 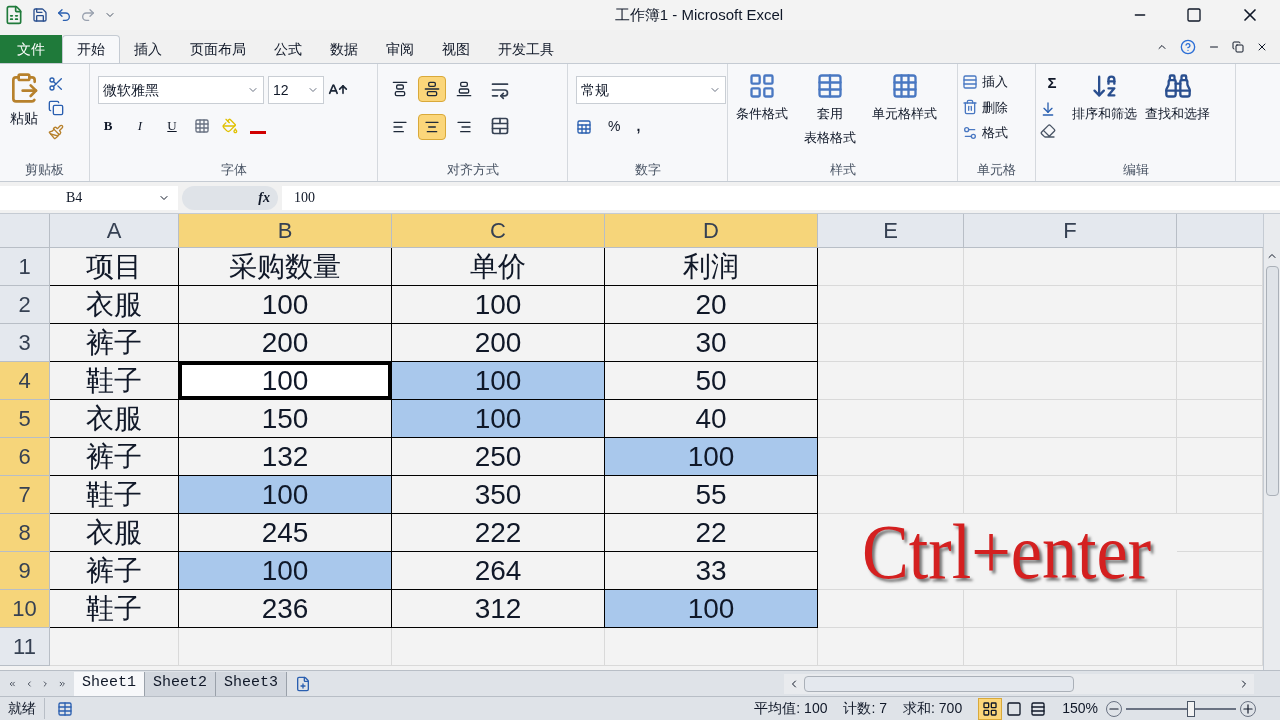 What do you see at coordinates (202, 125) in the screenshot?
I see `border-icon` at bounding box center [202, 125].